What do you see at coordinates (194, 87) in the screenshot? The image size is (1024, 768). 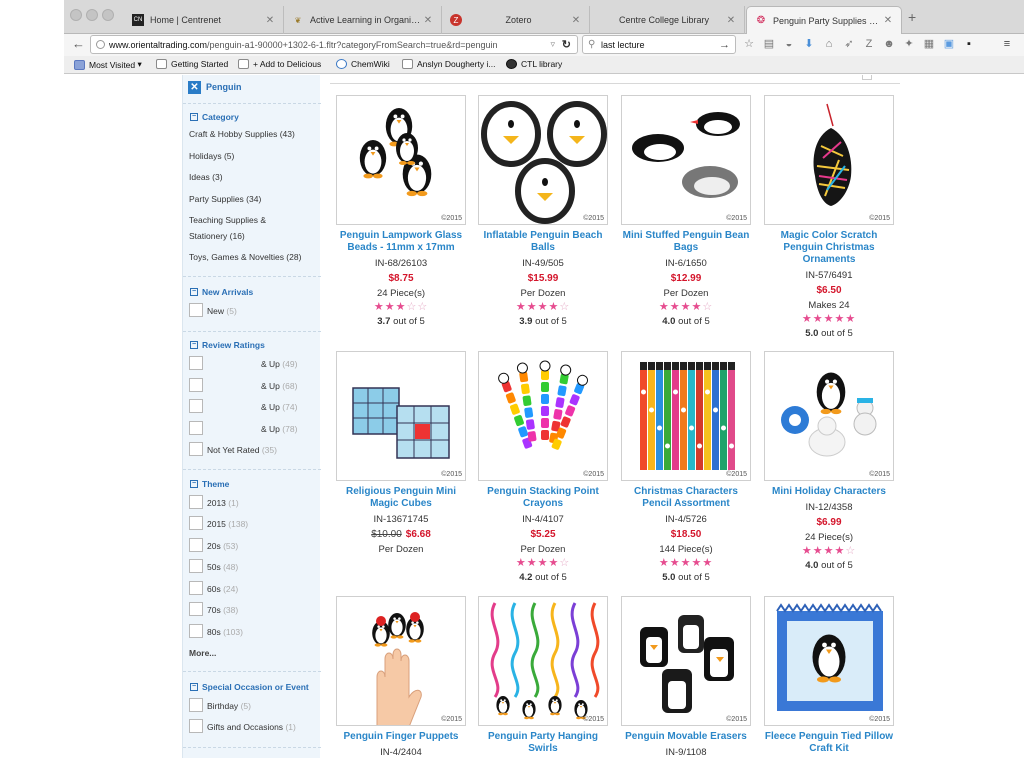 I see `remove-filter-icon: ✕` at bounding box center [194, 87].